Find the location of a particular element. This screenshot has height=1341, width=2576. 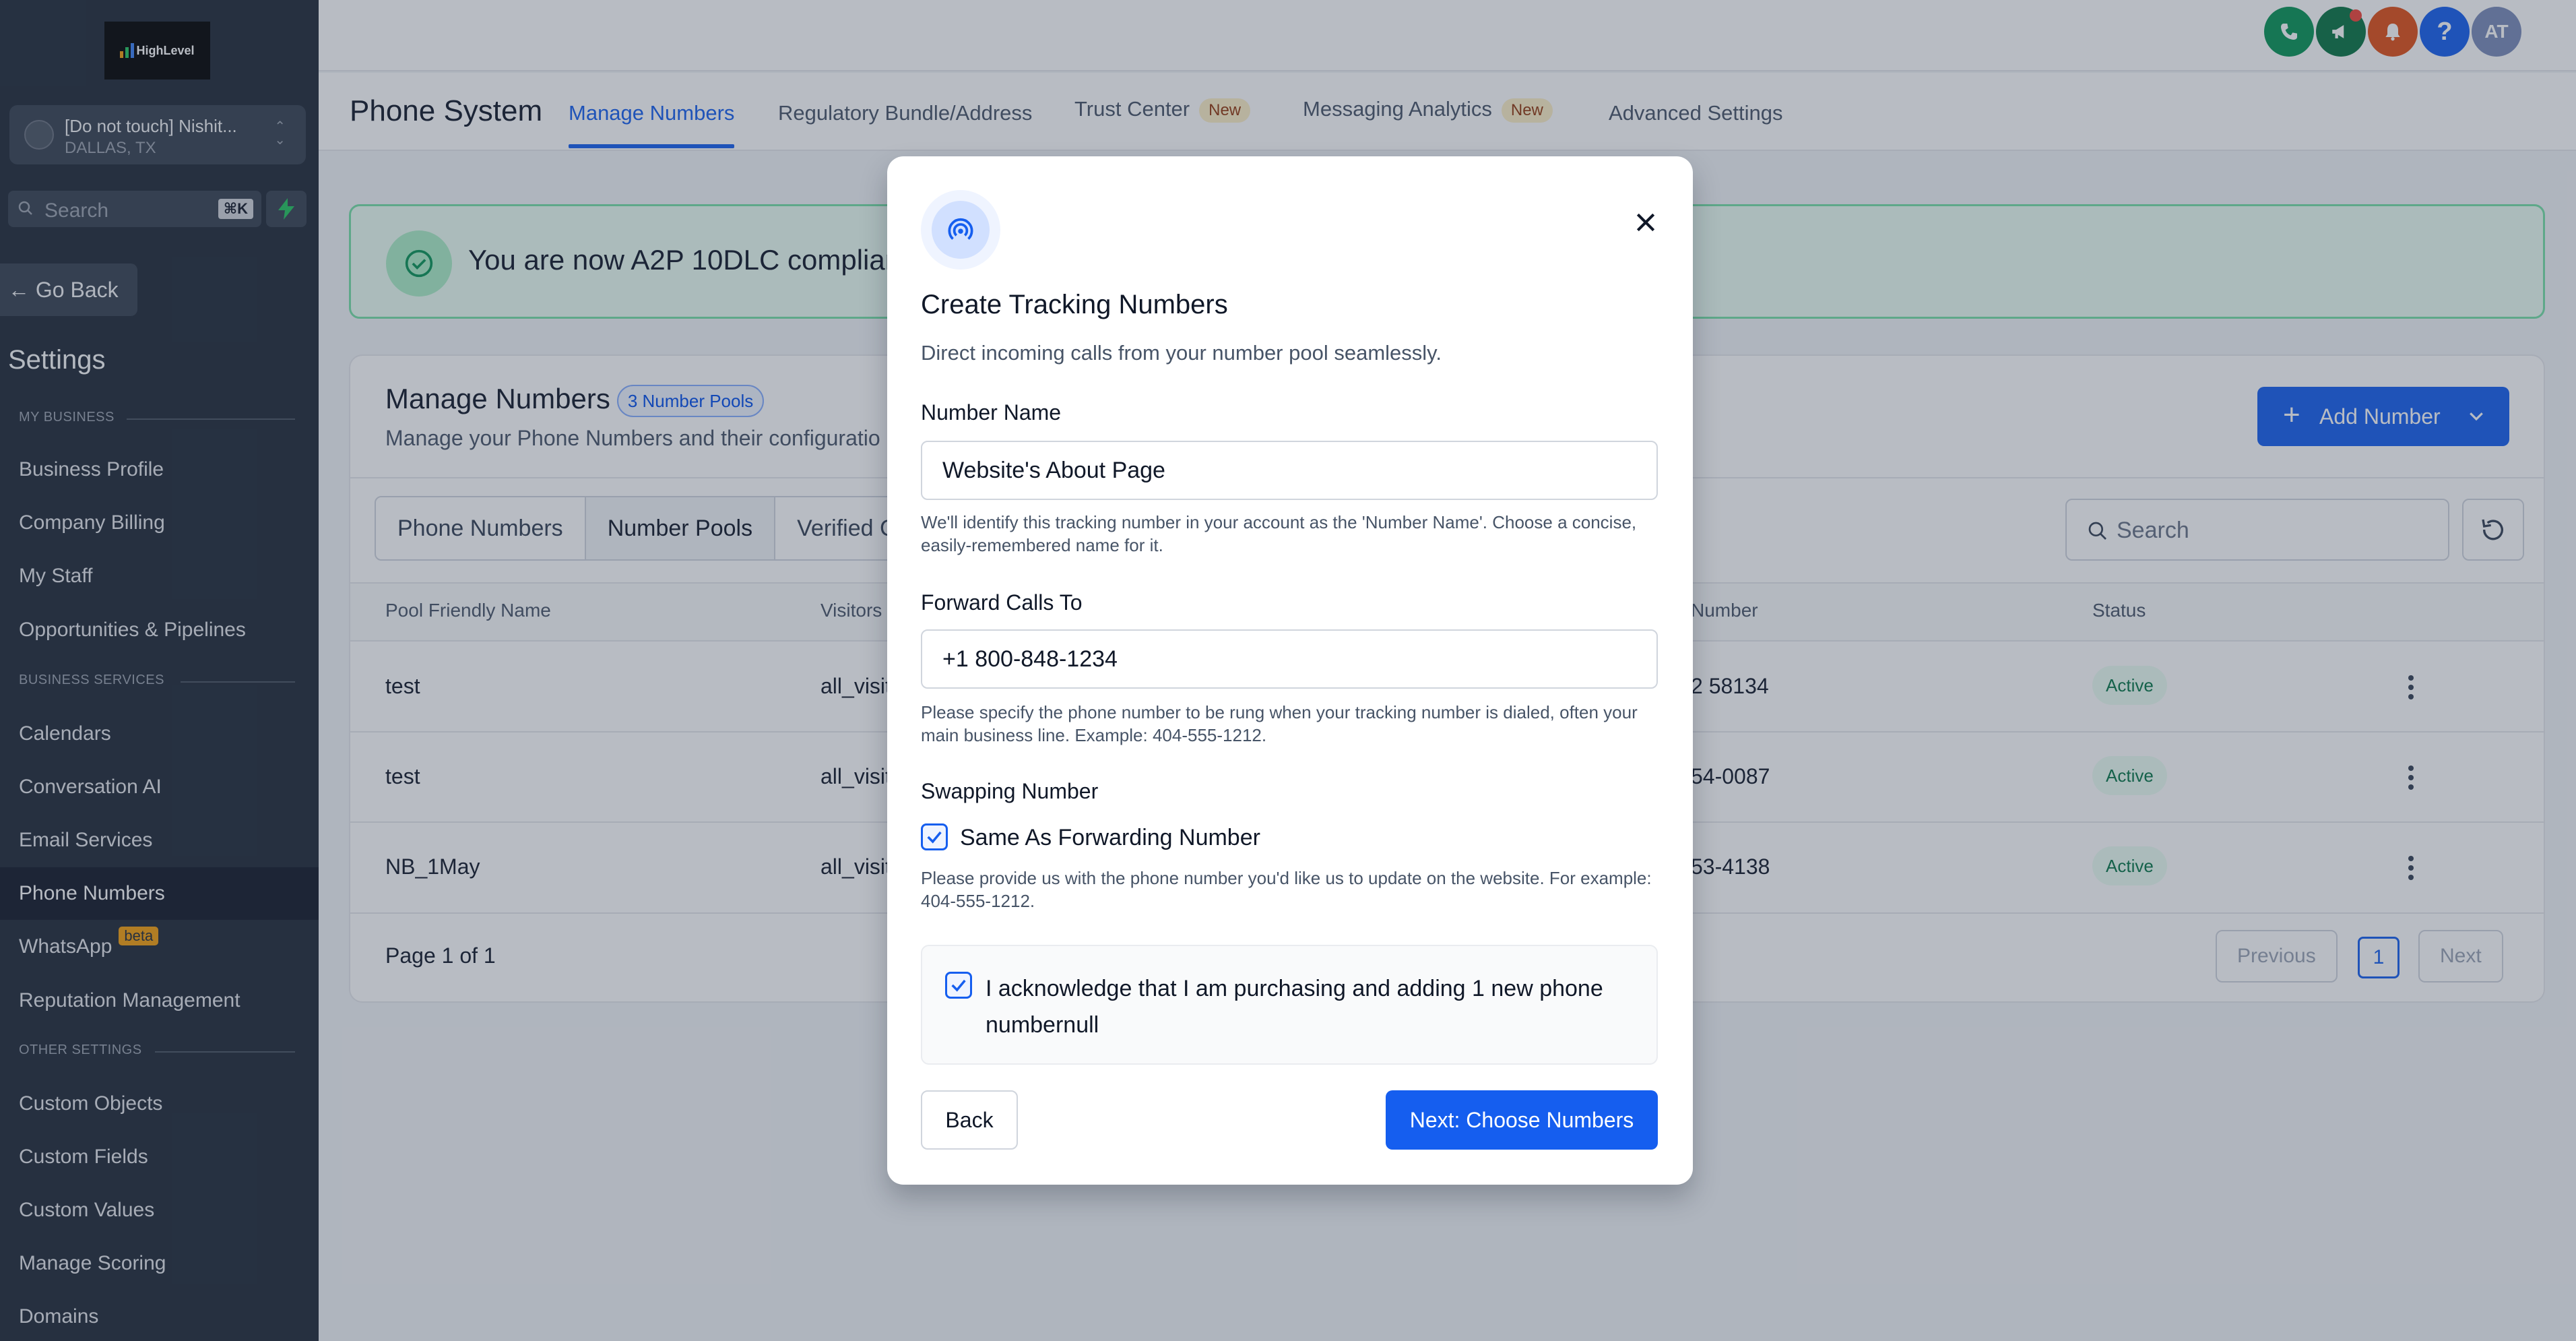

number-name-input is located at coordinates (1289, 471).